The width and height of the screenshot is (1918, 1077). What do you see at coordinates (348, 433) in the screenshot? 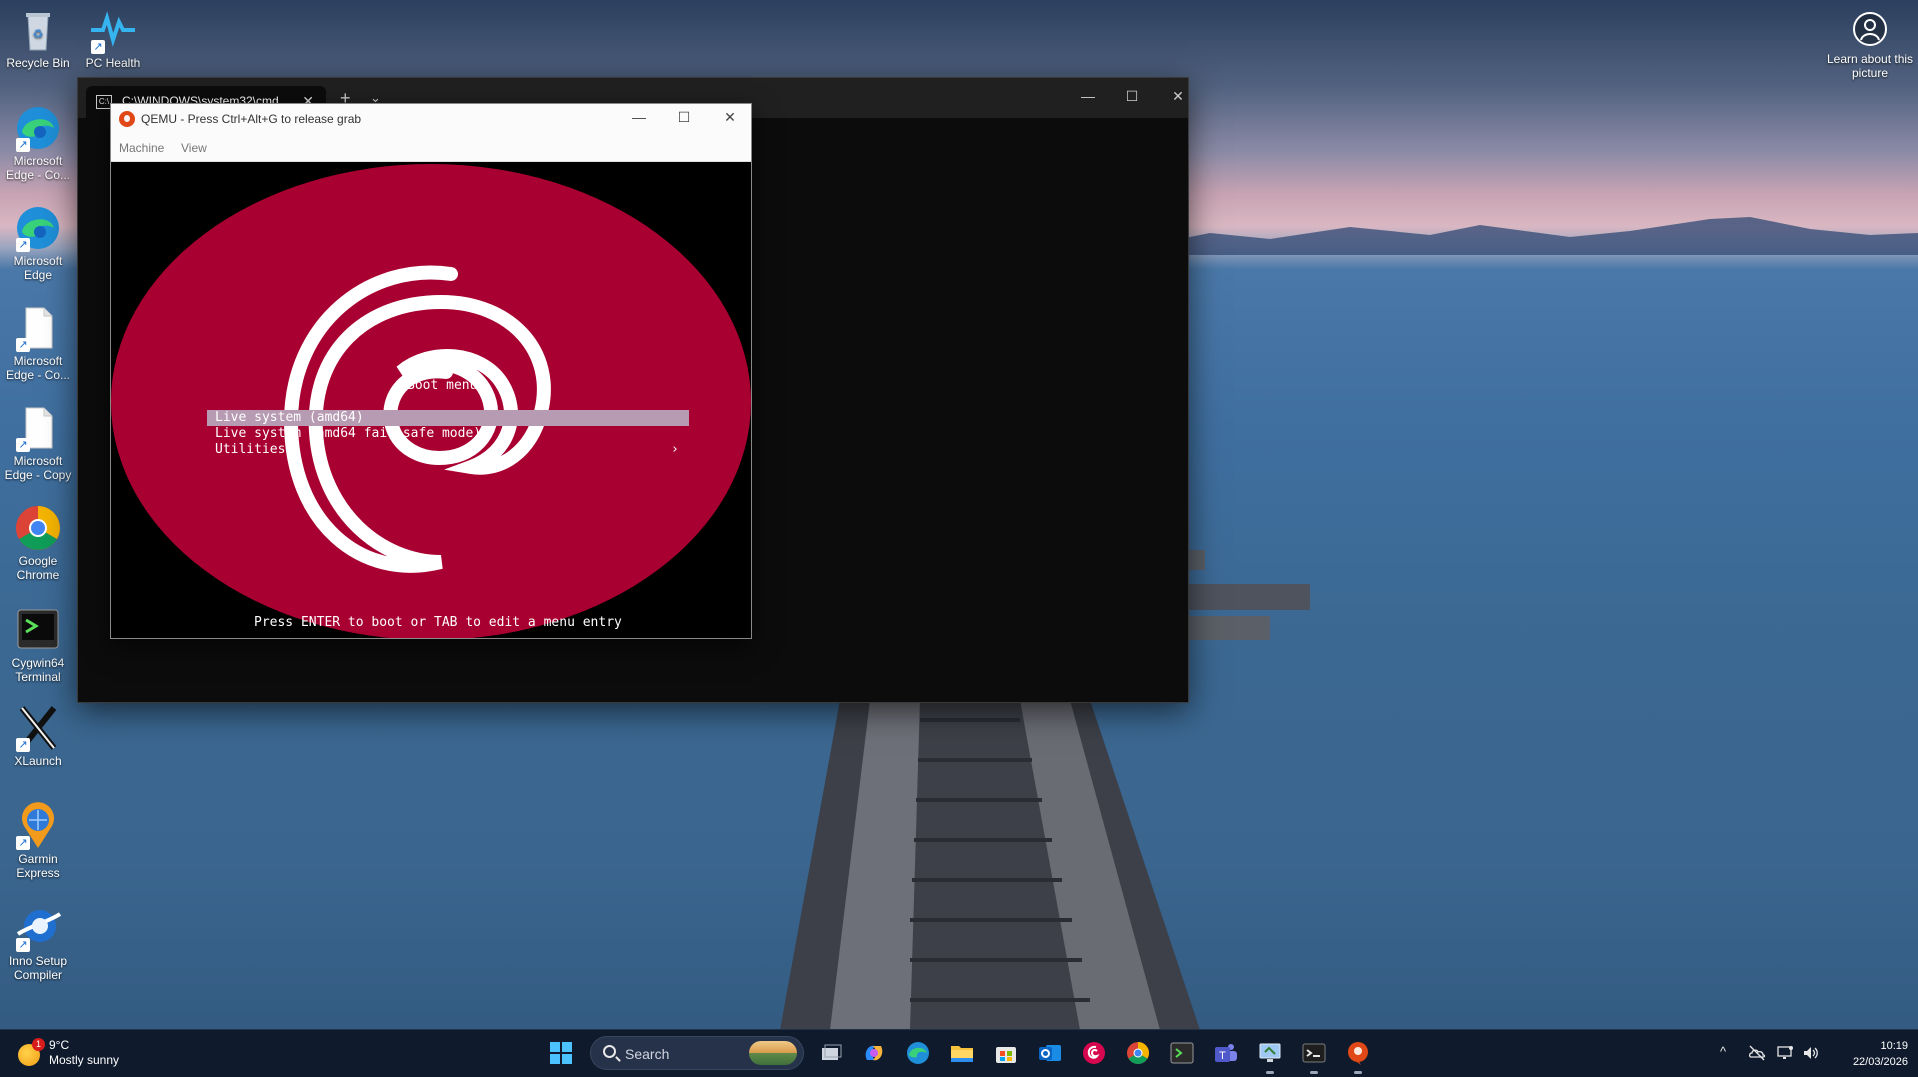
I see `boot-menu-item-live-failsafe: Live system (amd64 fail-safe mode)` at bounding box center [348, 433].